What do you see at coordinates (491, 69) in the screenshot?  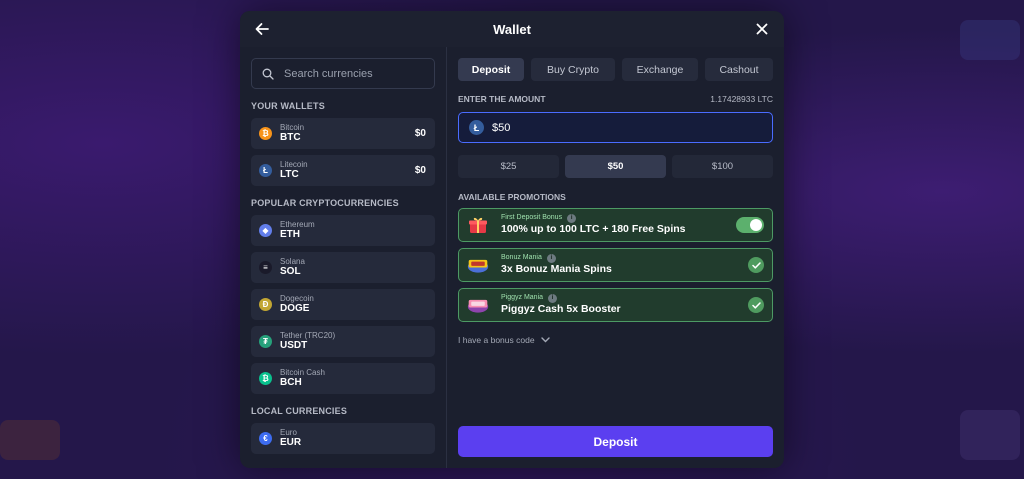 I see `tab-deposit: Deposit` at bounding box center [491, 69].